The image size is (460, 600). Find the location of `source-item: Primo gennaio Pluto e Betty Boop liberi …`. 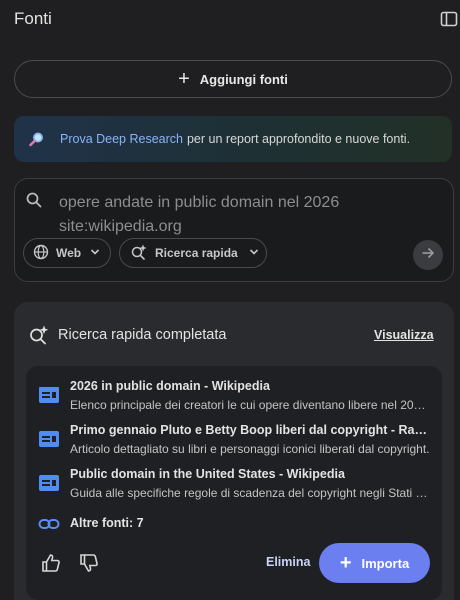

source-item: Primo gennaio Pluto e Betty Boop liberi … is located at coordinates (234, 443).